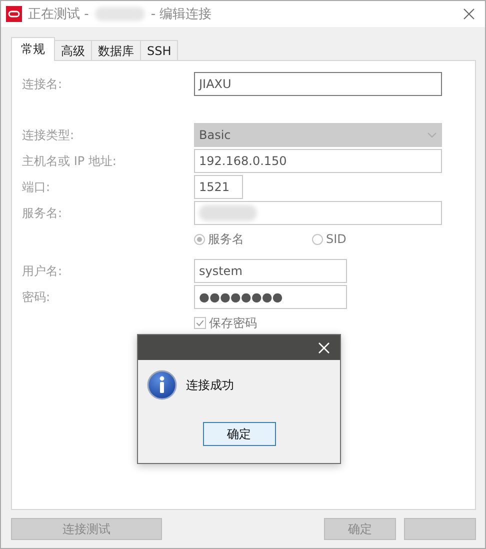  What do you see at coordinates (70, 161) in the screenshot?
I see `field-label: 主机名或 IP 地址:` at bounding box center [70, 161].